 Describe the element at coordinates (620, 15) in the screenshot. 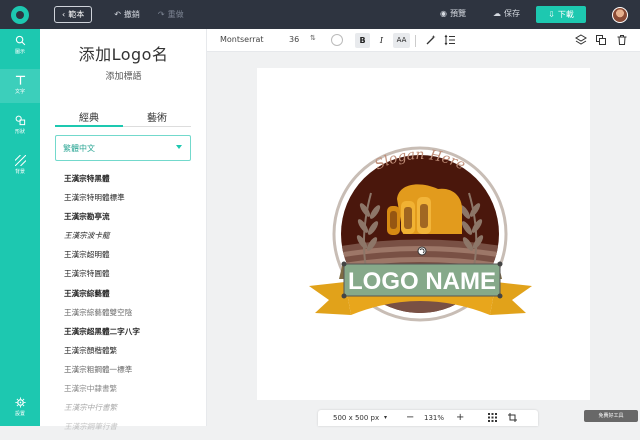

I see `user-avatar` at that location.